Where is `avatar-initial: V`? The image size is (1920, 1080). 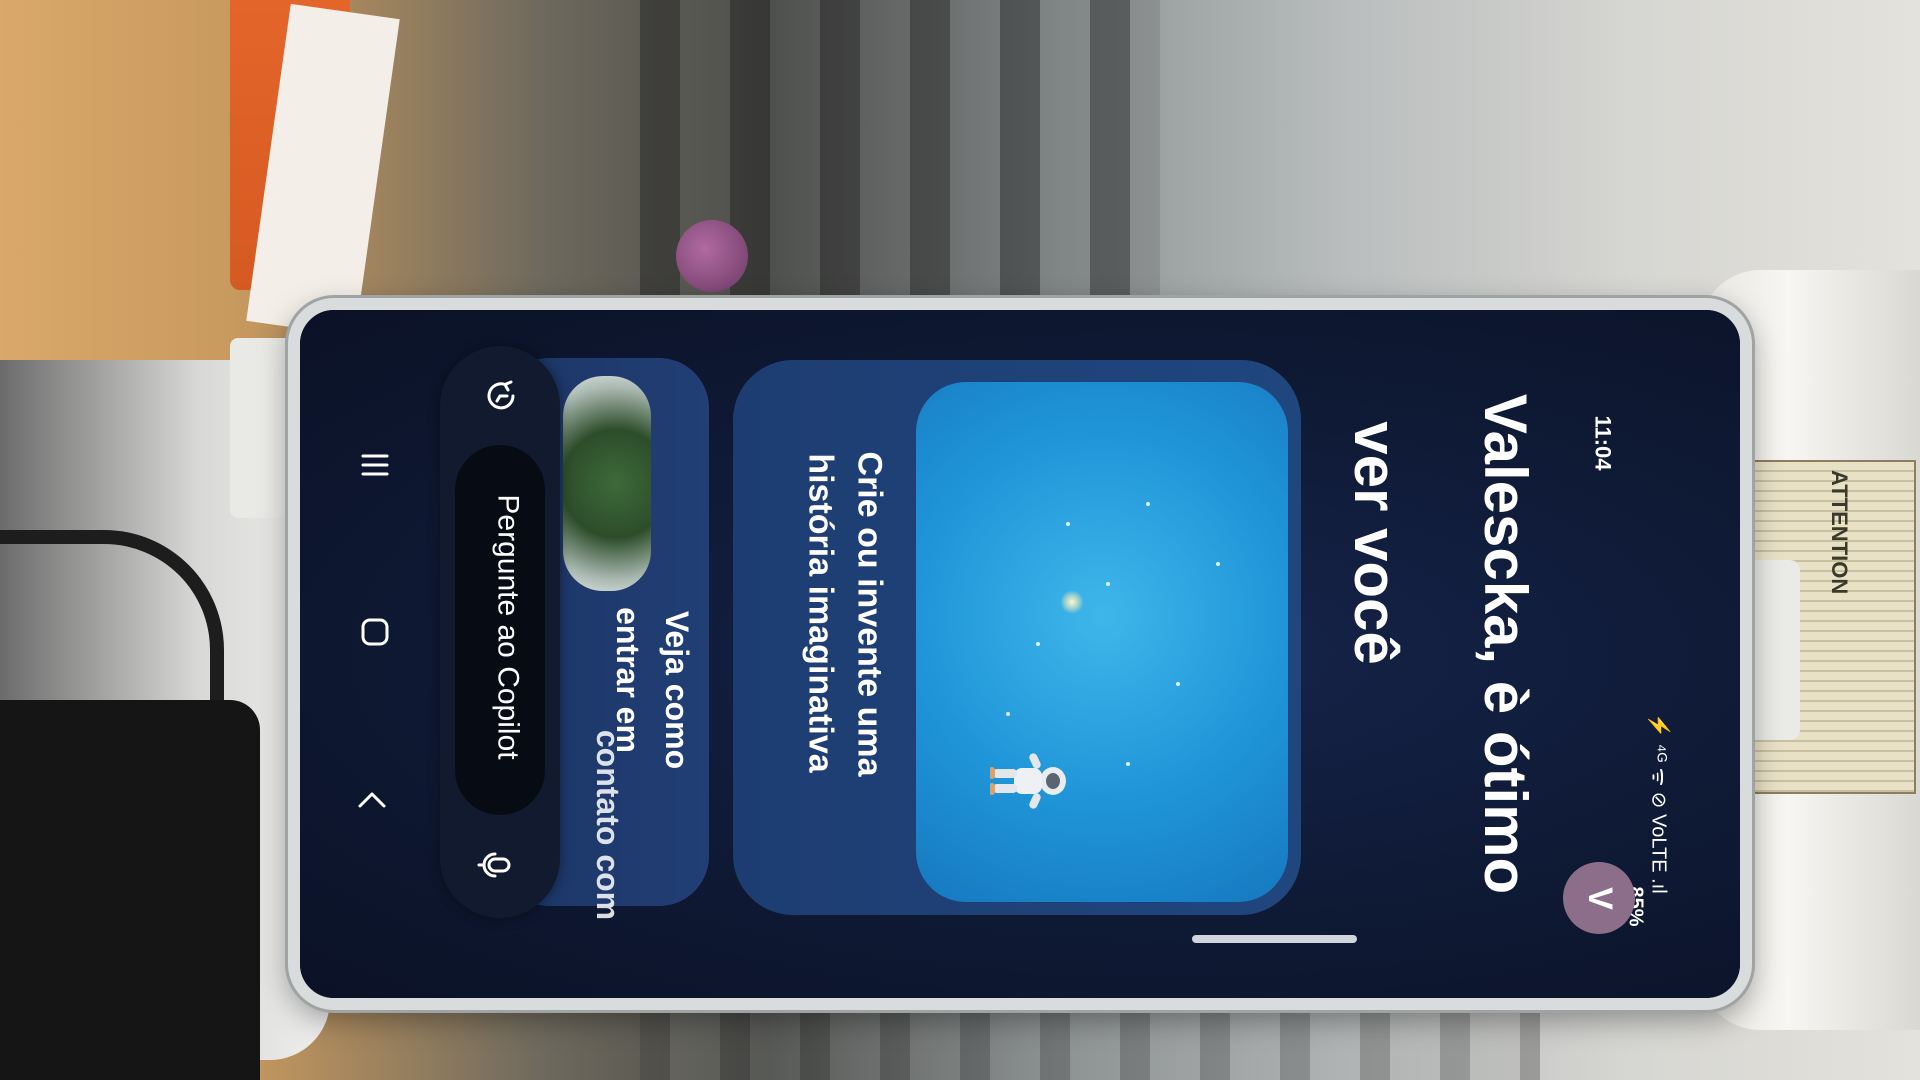
avatar-initial: V is located at coordinates (1599, 898).